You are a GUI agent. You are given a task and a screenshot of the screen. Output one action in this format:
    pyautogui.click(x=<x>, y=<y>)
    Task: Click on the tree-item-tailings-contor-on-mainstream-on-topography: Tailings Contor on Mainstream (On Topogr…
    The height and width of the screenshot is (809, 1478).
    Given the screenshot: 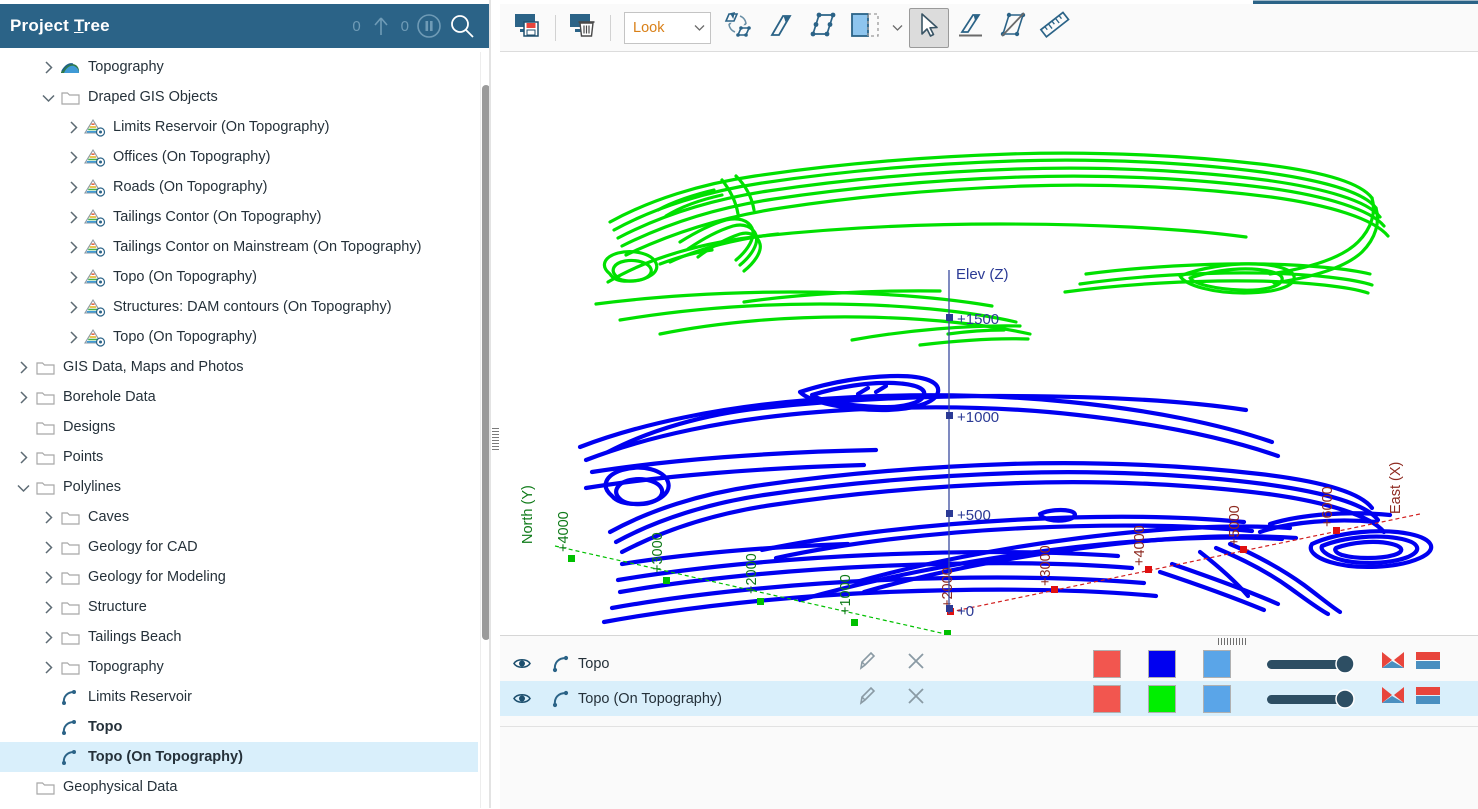 What is the action you would take?
    pyautogui.click(x=239, y=247)
    